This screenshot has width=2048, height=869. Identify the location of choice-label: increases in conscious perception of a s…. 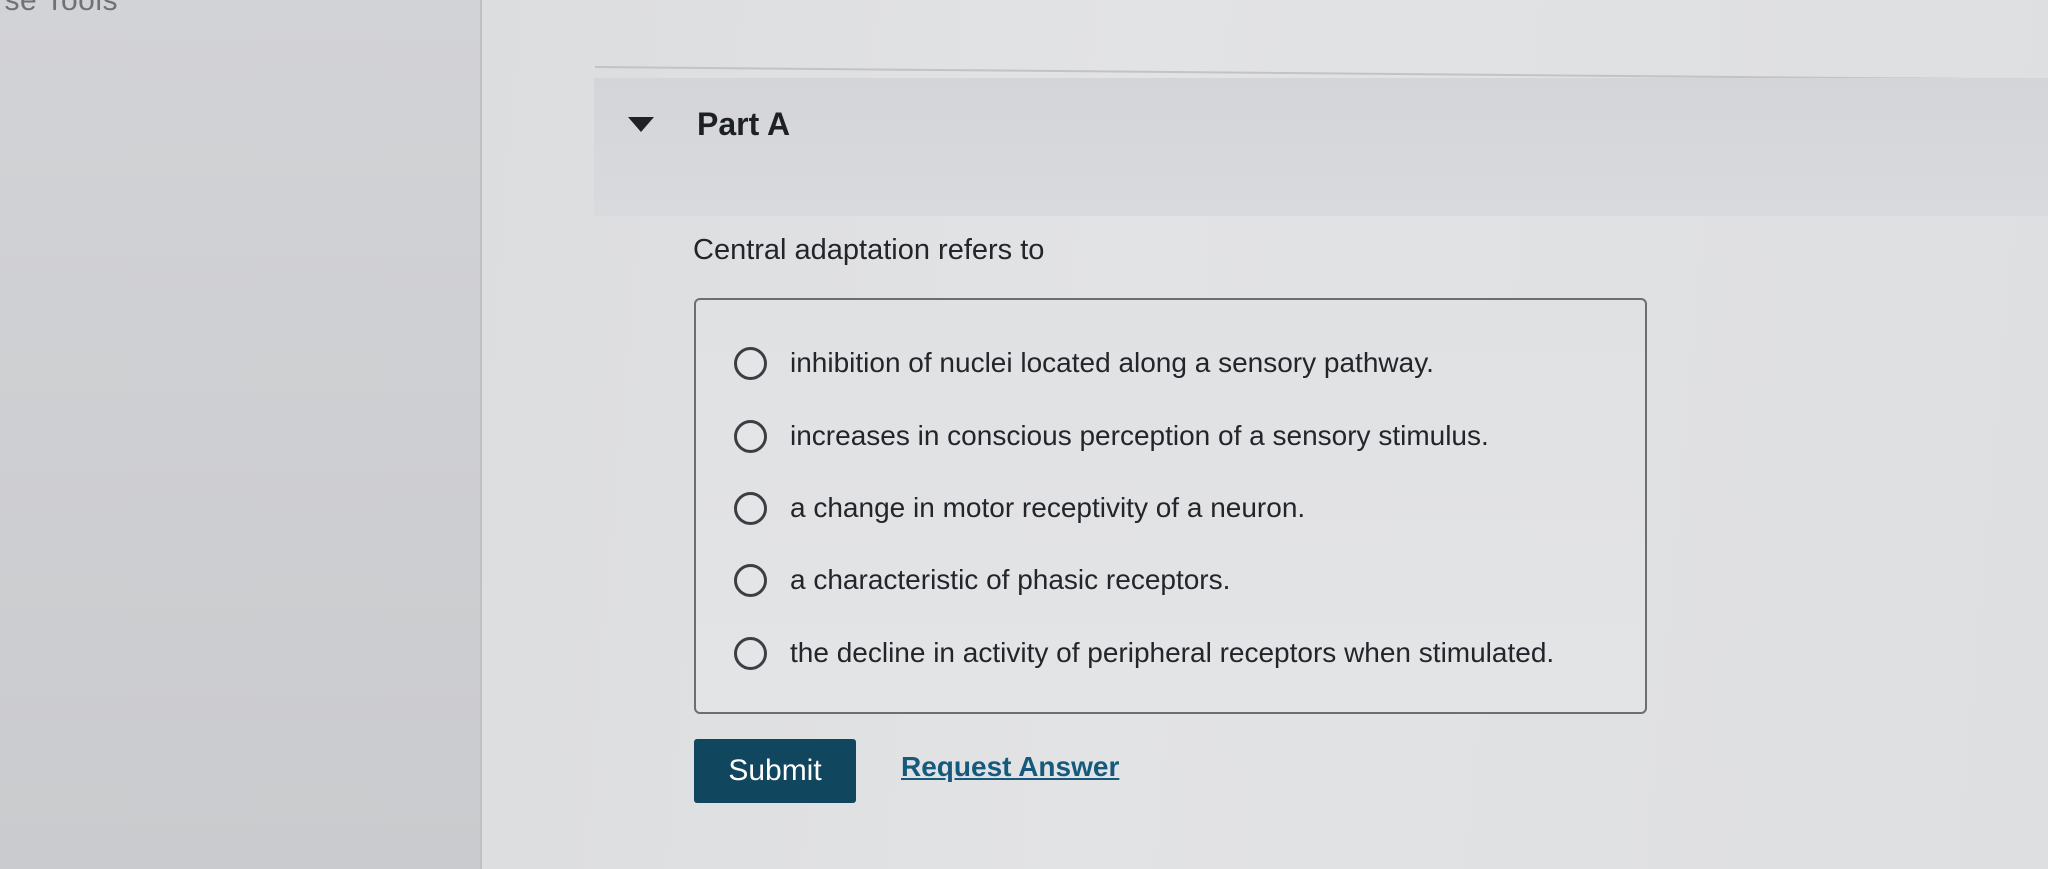
(1139, 436).